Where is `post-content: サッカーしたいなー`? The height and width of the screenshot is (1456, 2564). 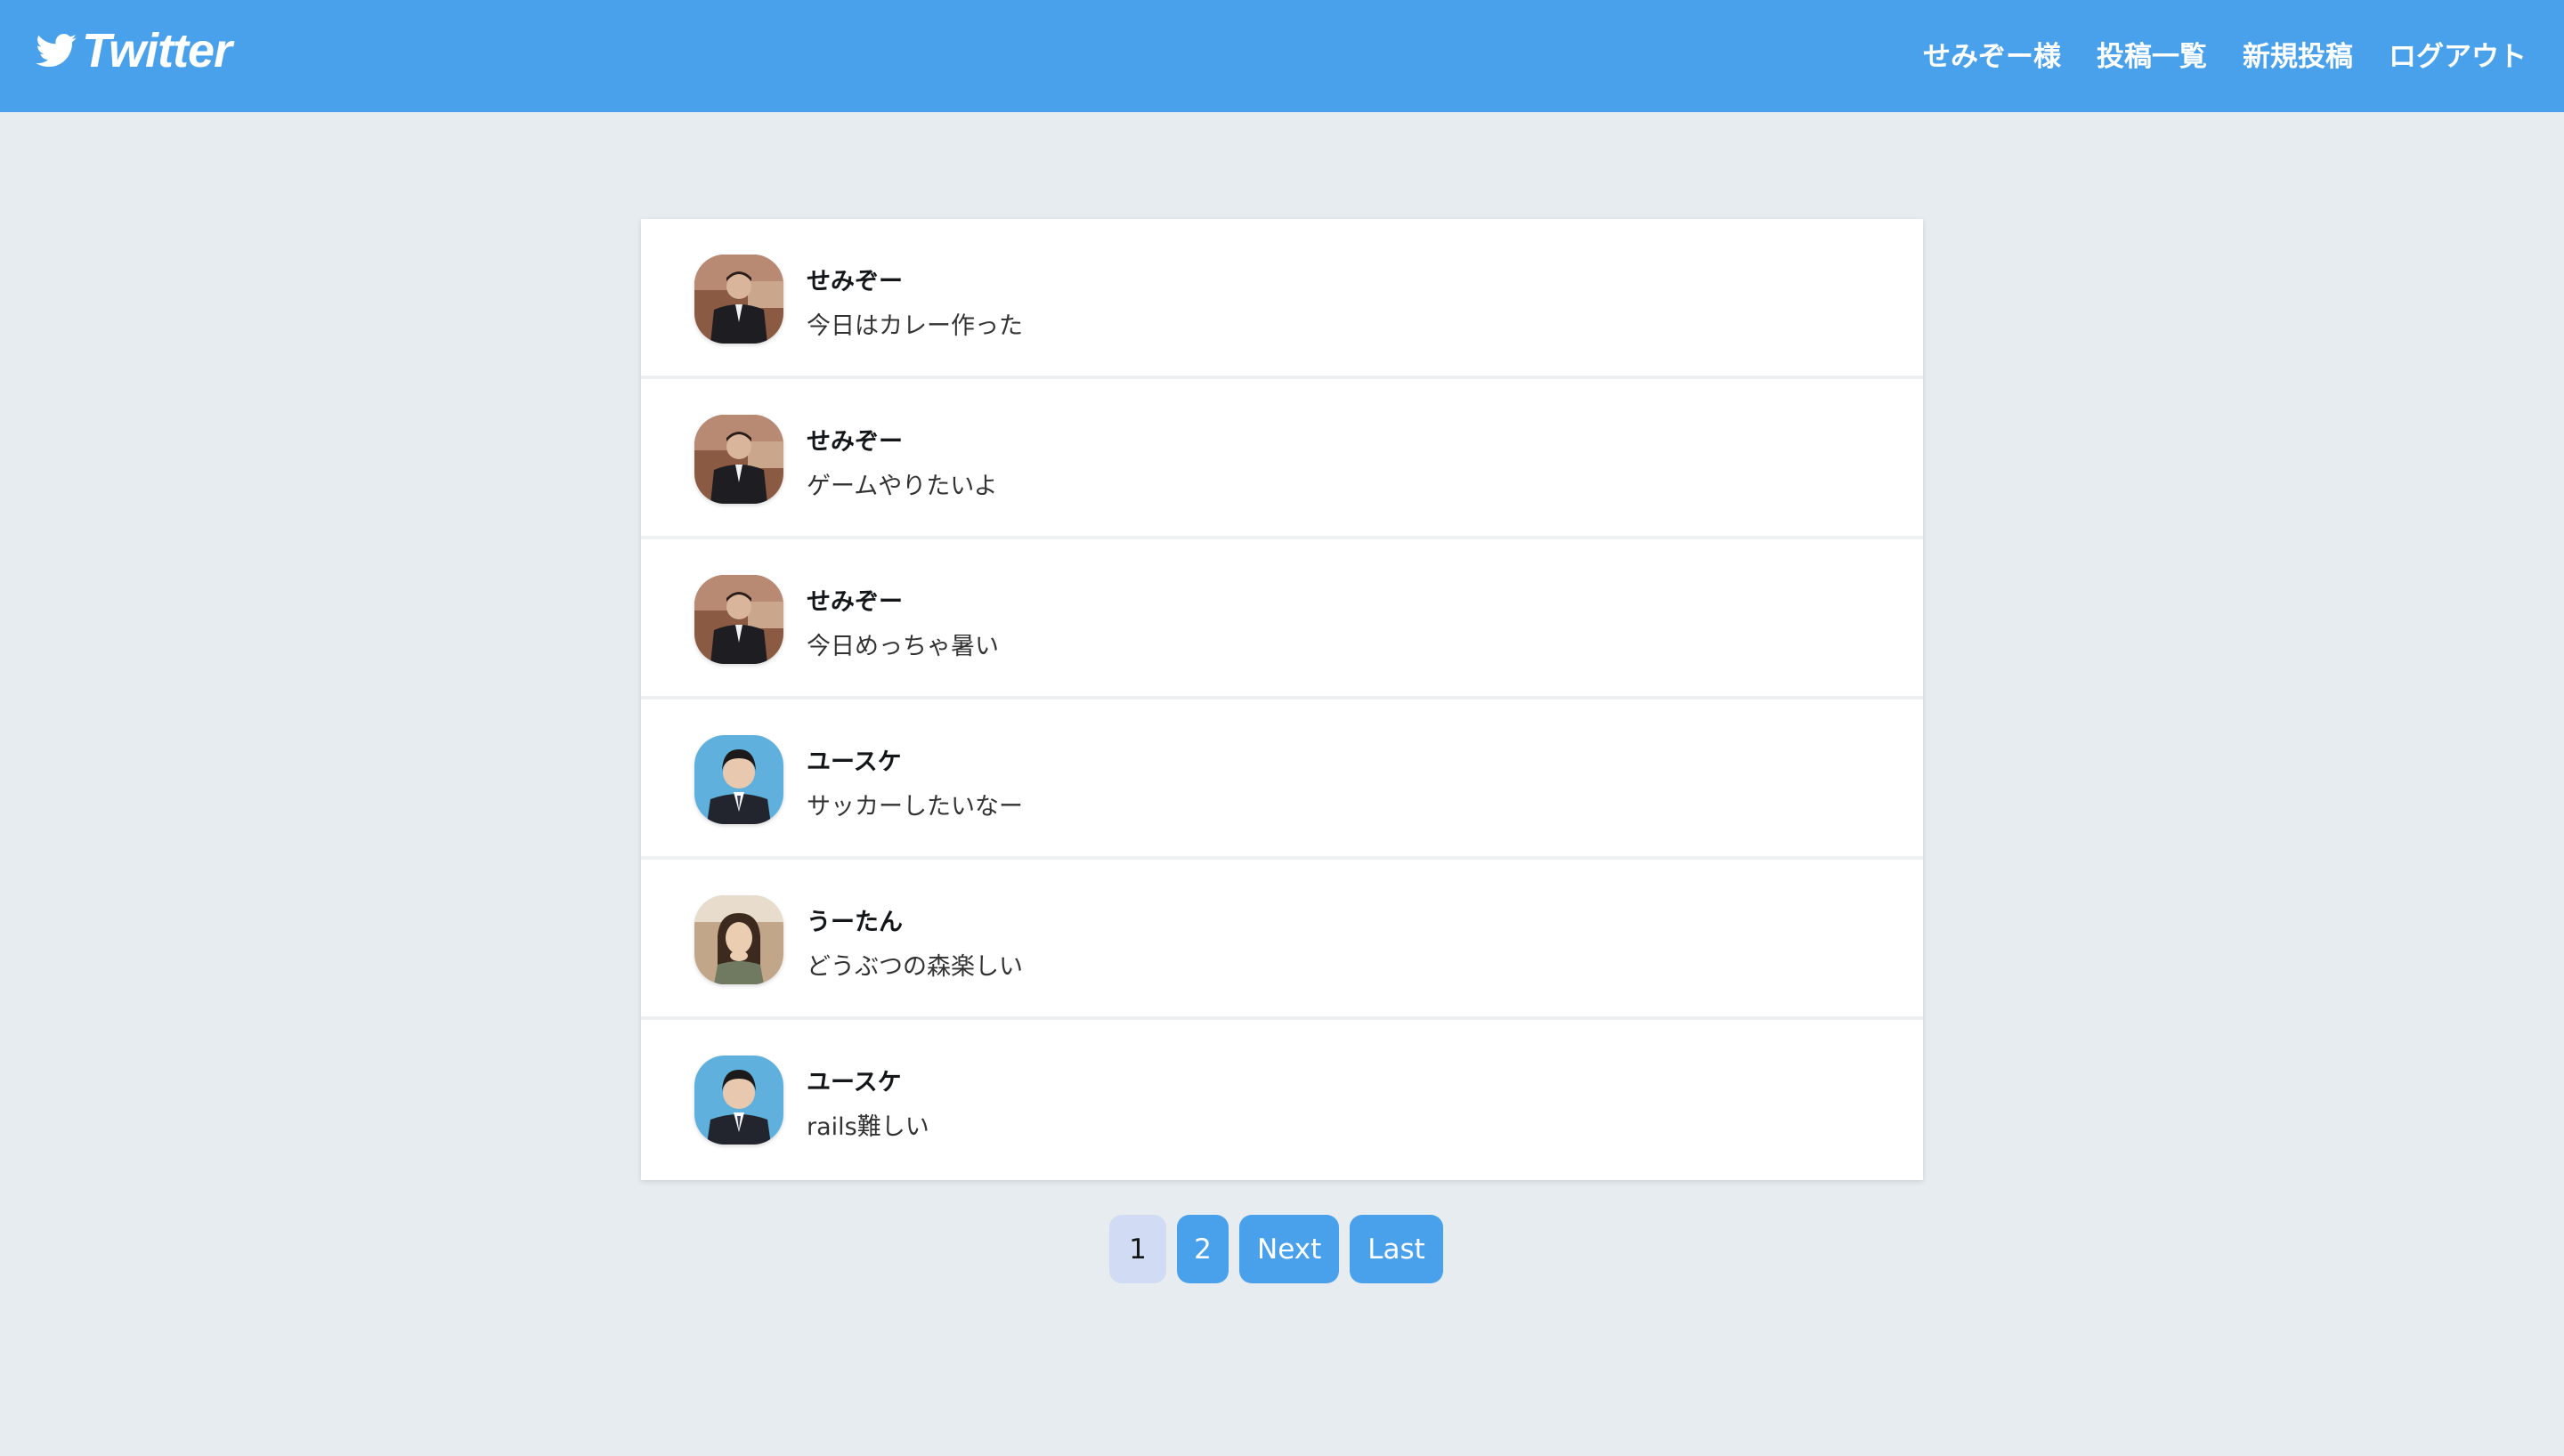 post-content: サッカーしたいなー is located at coordinates (915, 807).